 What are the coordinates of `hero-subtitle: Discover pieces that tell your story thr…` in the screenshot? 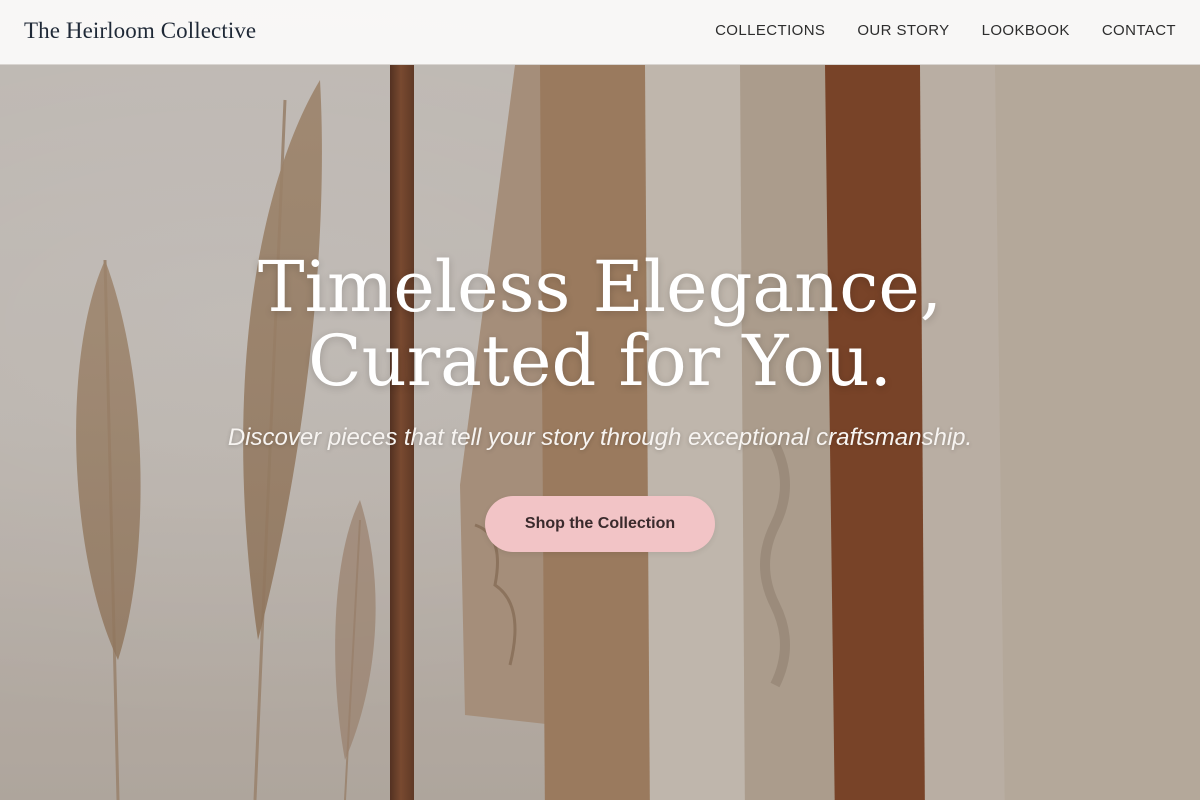 It's located at (600, 437).